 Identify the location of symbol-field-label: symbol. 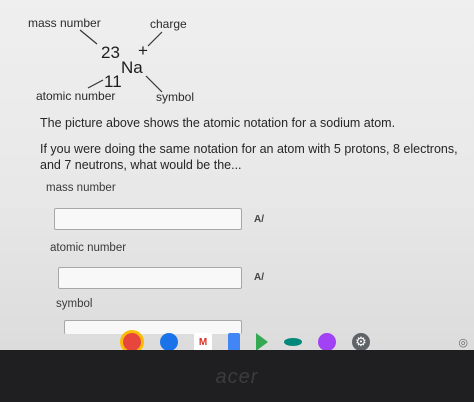
(74, 304).